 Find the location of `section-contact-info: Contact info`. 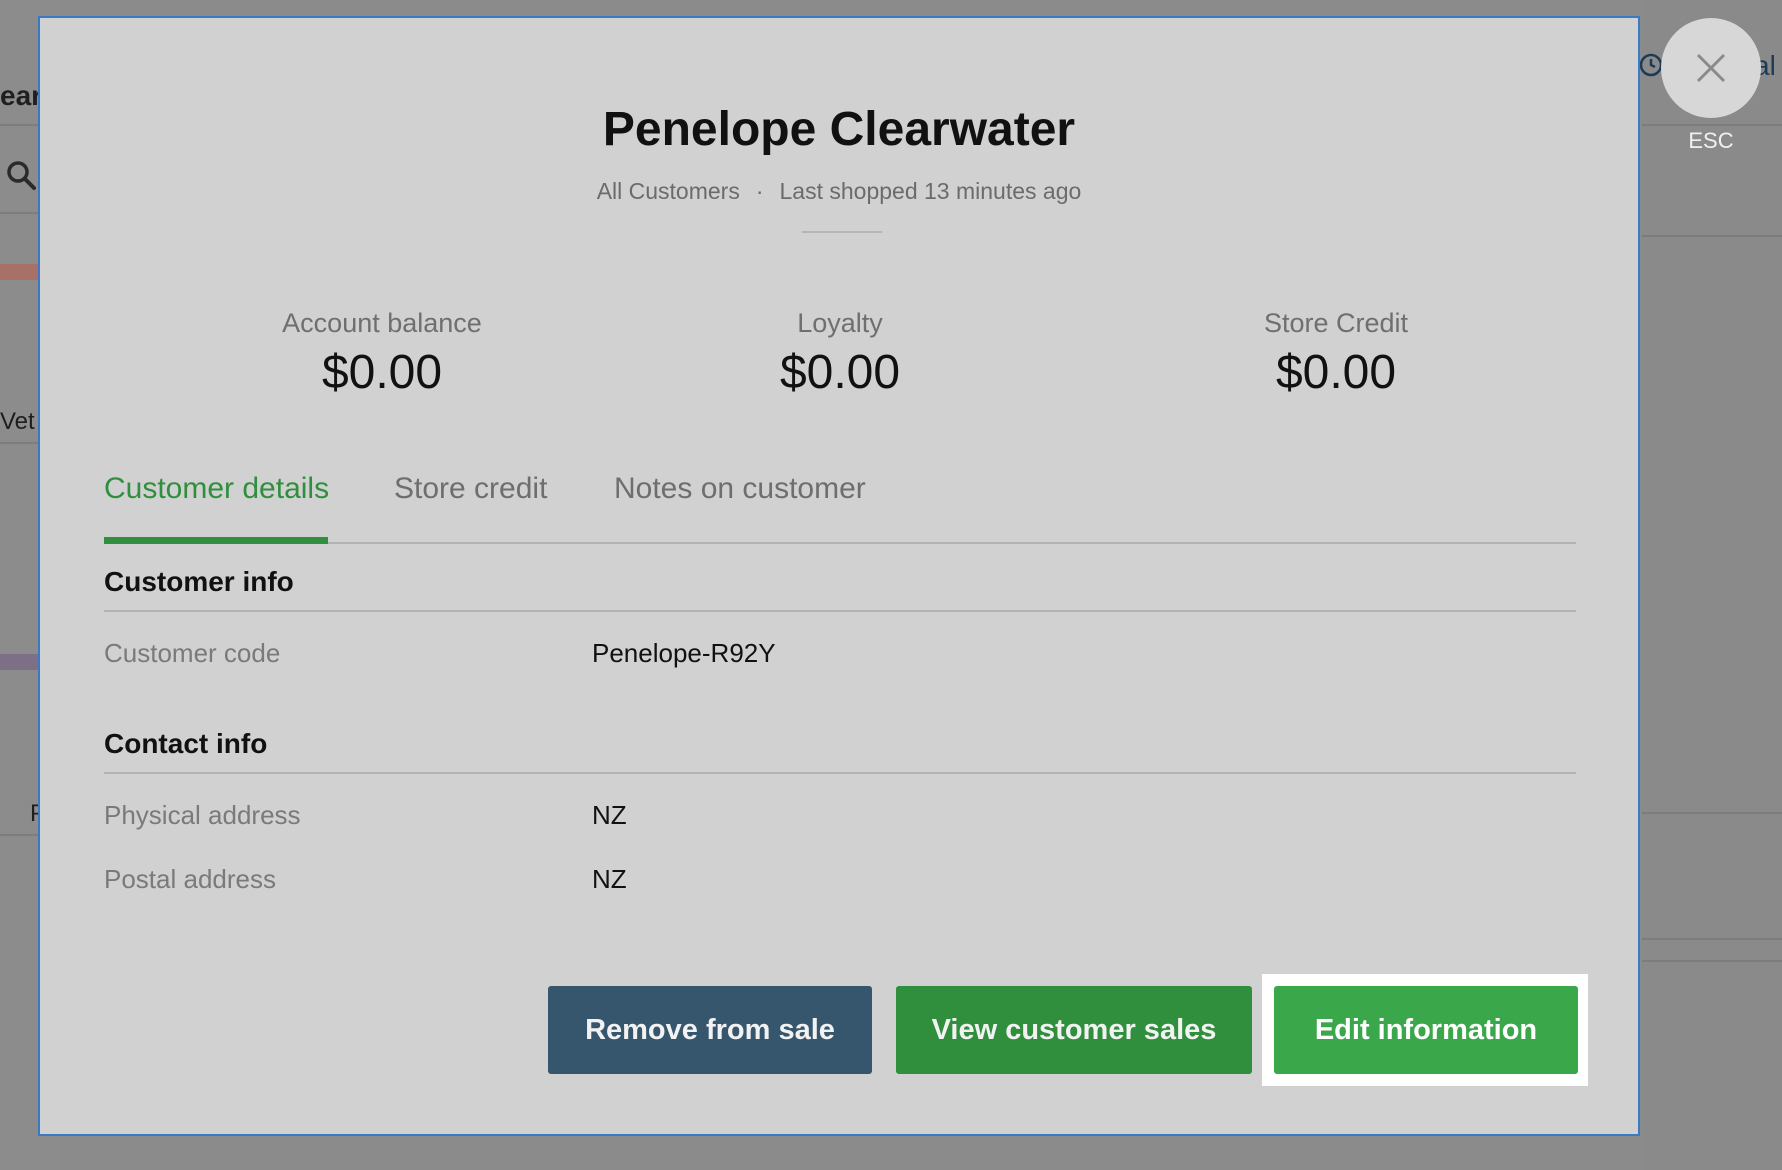

section-contact-info: Contact info is located at coordinates (186, 743).